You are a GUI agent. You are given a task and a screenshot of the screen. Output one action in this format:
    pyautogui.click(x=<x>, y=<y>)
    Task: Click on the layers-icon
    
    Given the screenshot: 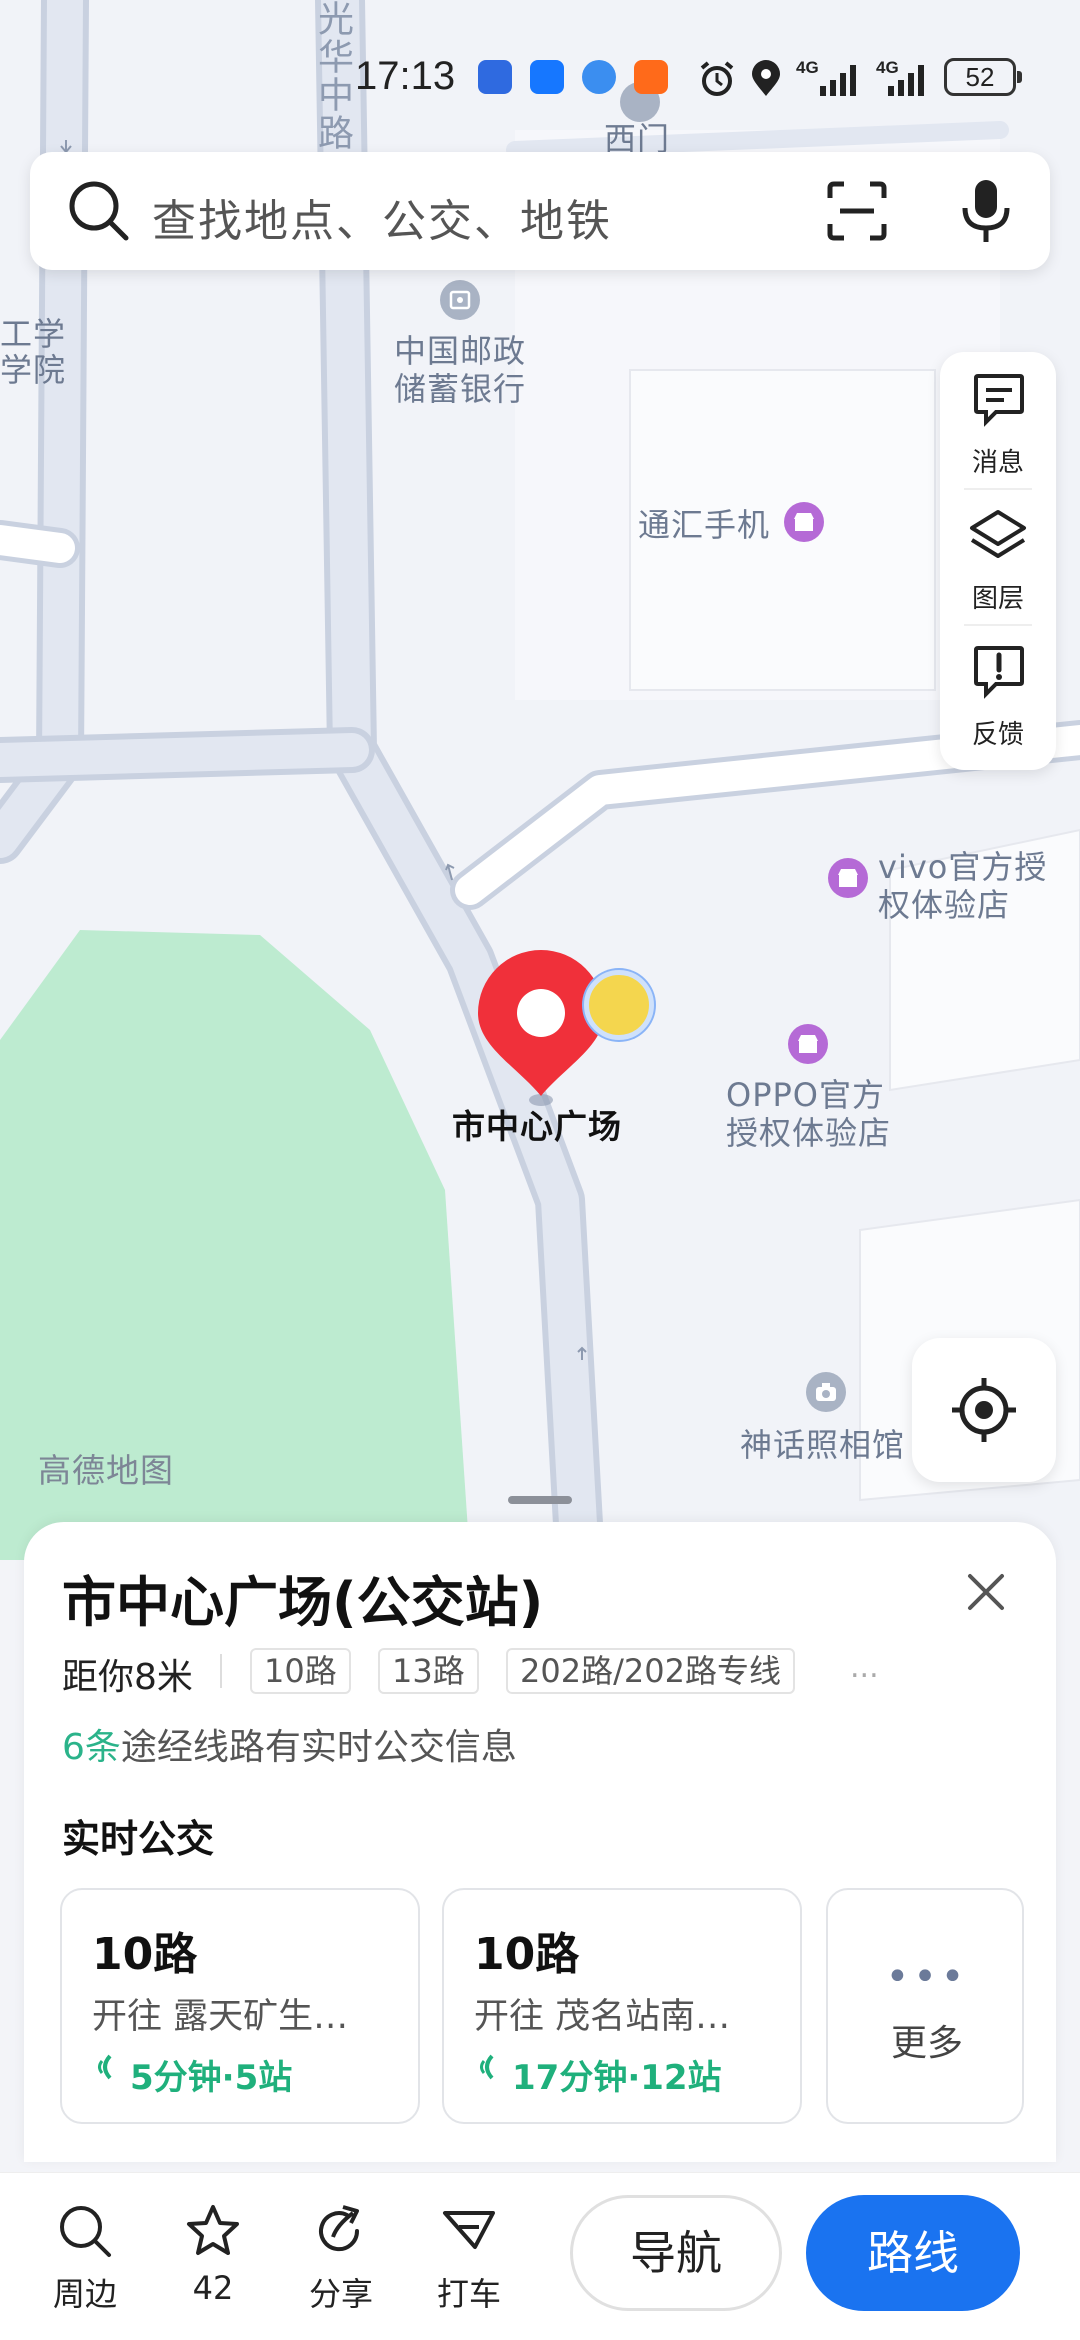 What is the action you would take?
    pyautogui.click(x=998, y=534)
    